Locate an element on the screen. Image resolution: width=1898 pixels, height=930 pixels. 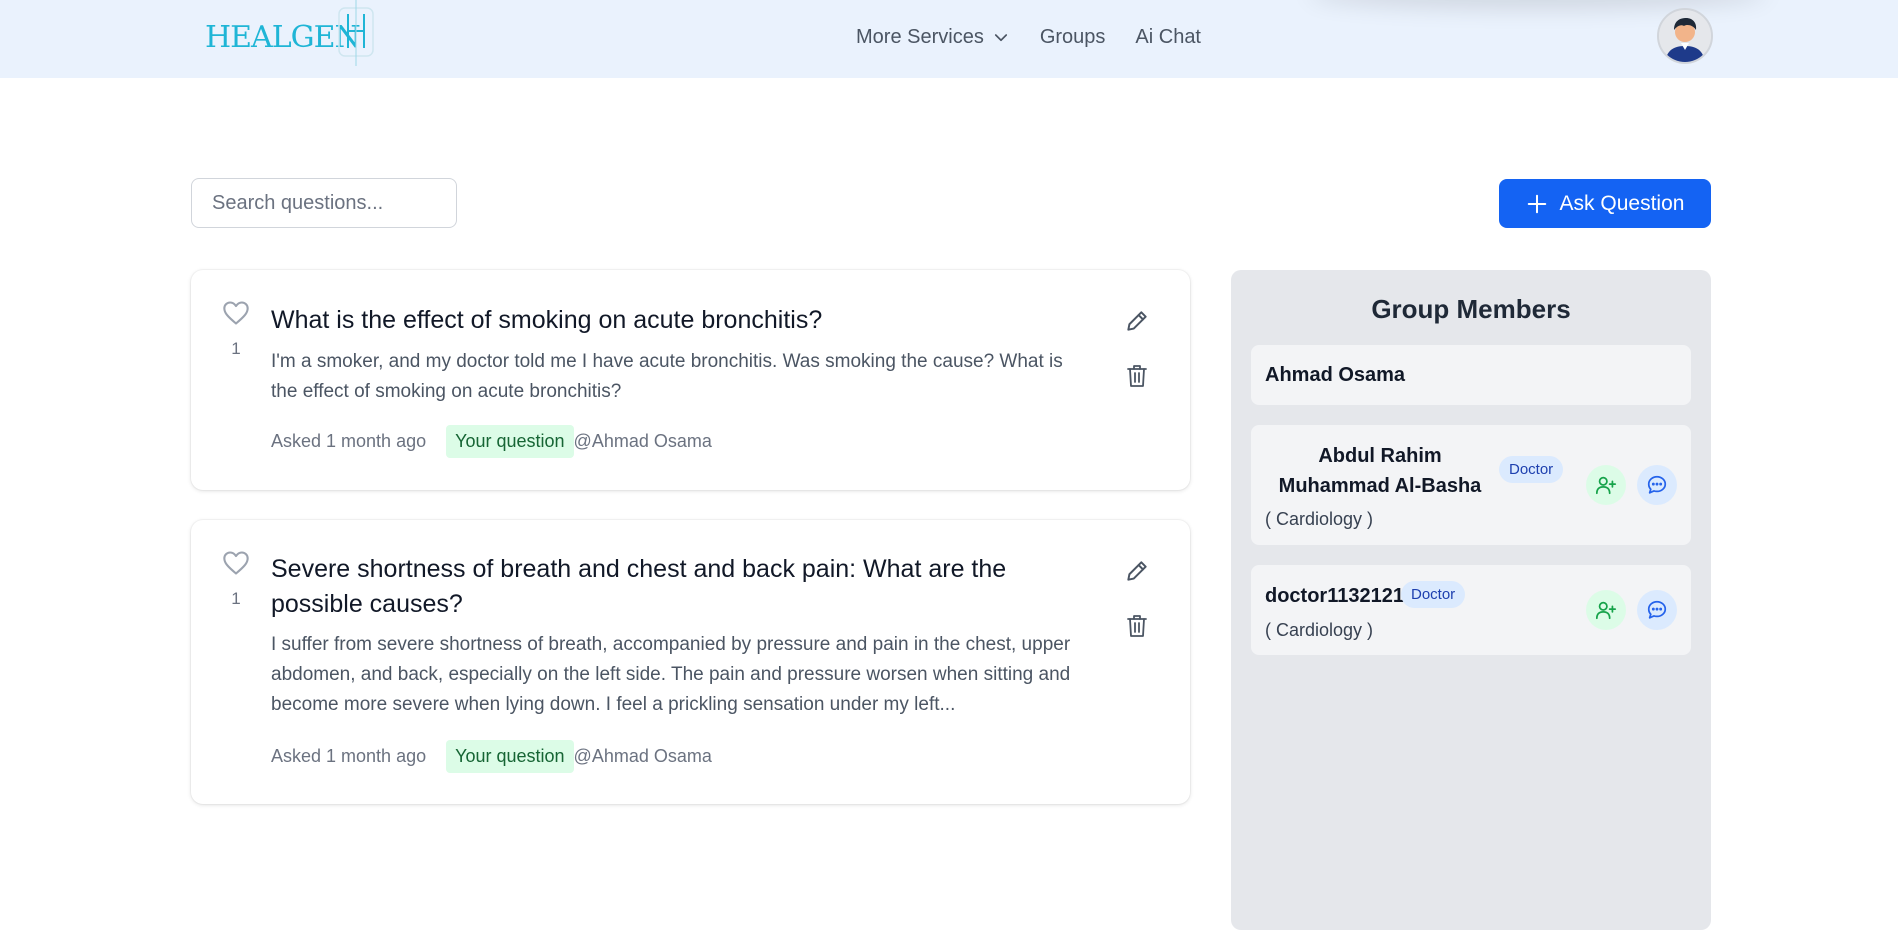
ask-question-label: Ask Question is located at coordinates (1622, 203).